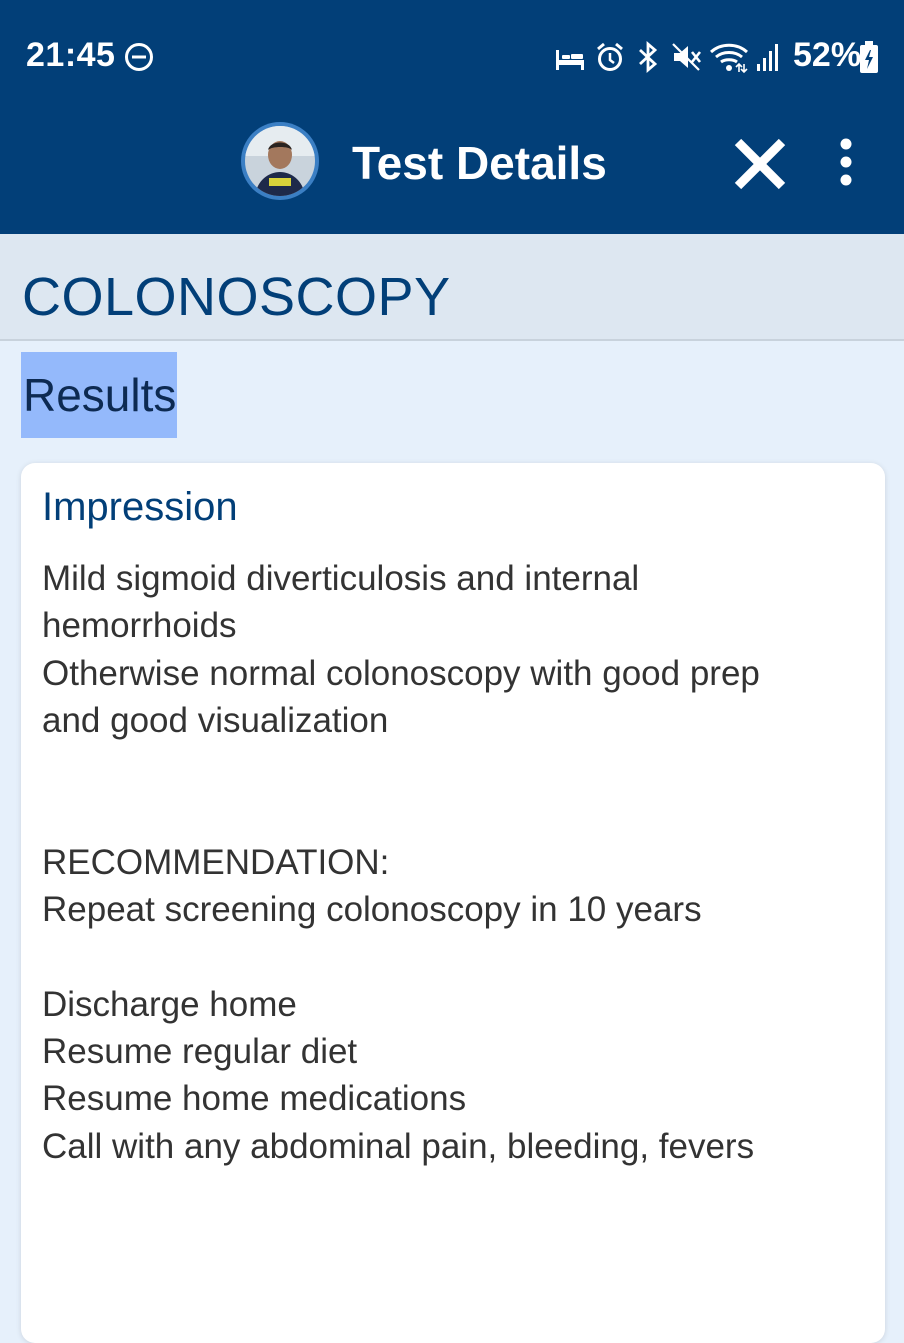 This screenshot has width=904, height=1343. I want to click on mute-icon, so click(687, 57).